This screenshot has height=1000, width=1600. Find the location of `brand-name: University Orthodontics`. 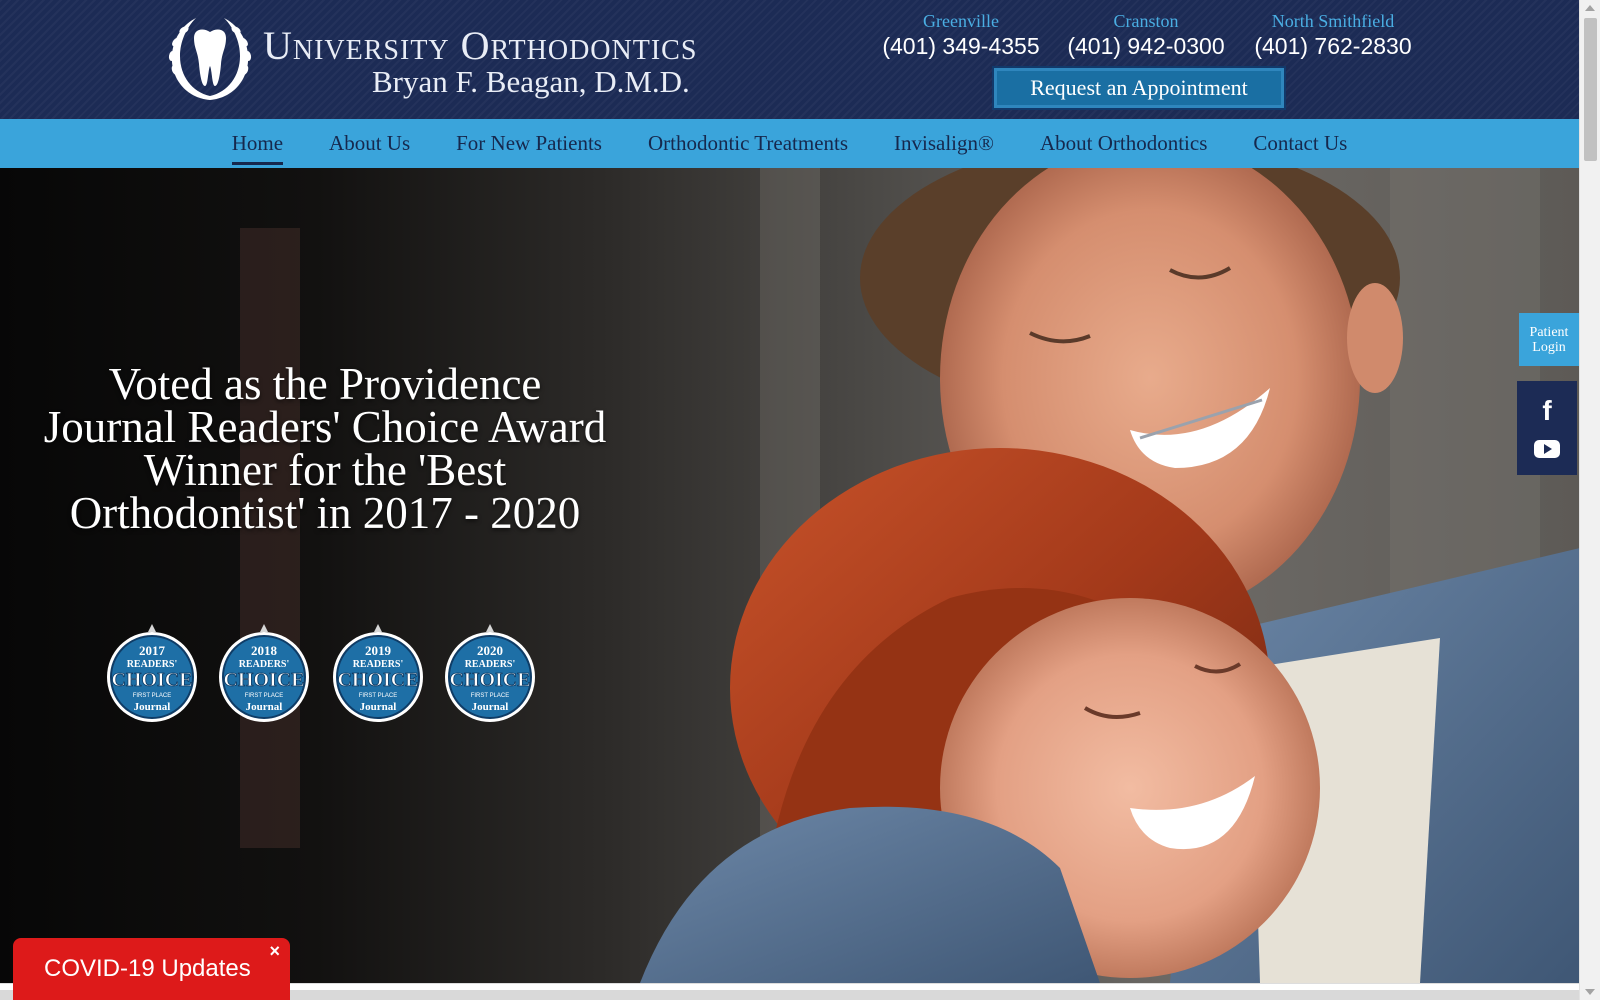

brand-name: University Orthodontics is located at coordinates (553, 45).